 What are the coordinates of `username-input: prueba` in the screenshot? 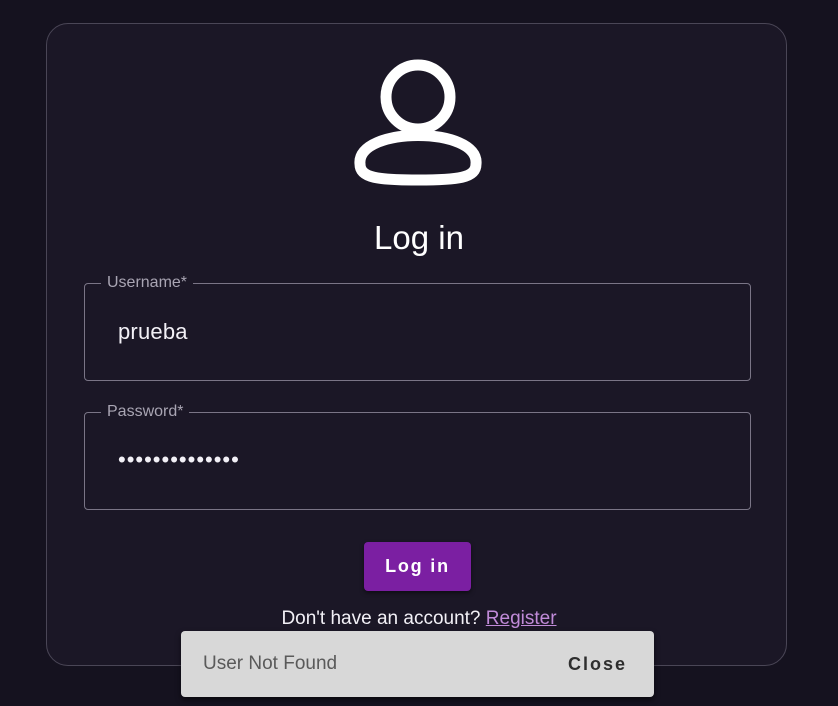 It's located at (153, 332).